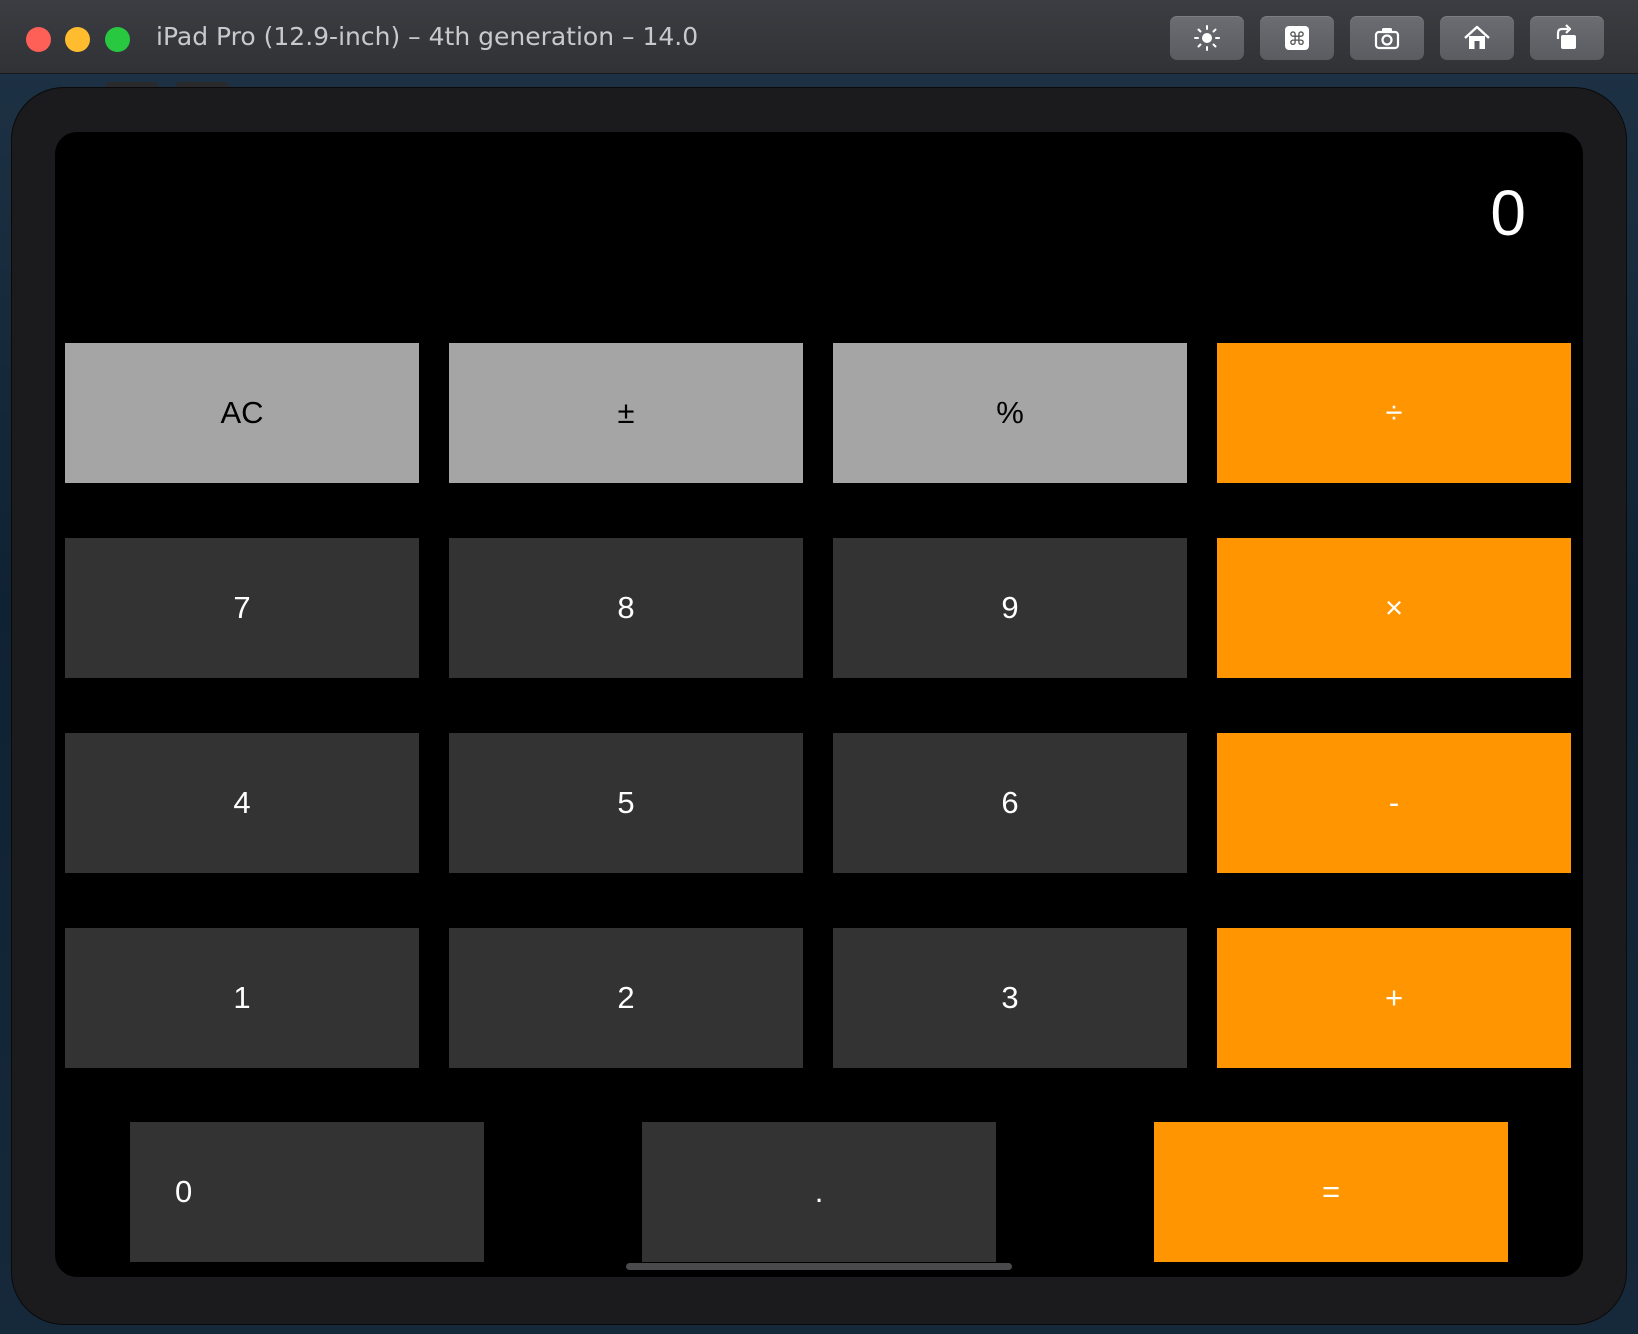 Image resolution: width=1638 pixels, height=1334 pixels. I want to click on digit-1-button: 1, so click(242, 998).